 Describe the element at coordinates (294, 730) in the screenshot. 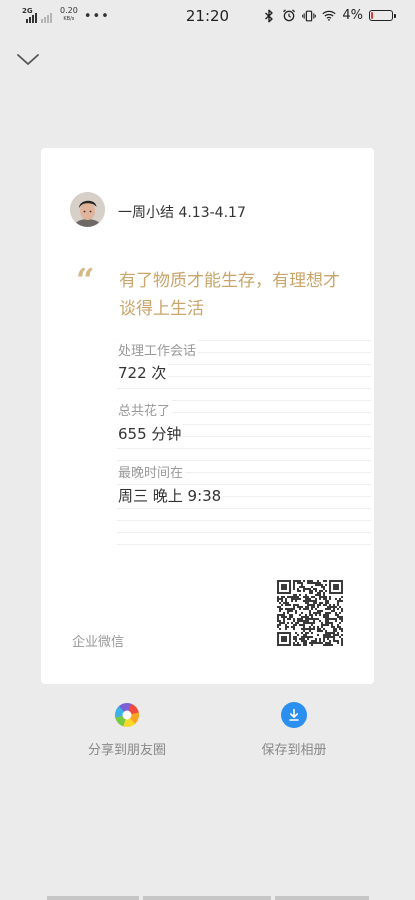

I see `save-to-album-button: 保存到相册` at that location.